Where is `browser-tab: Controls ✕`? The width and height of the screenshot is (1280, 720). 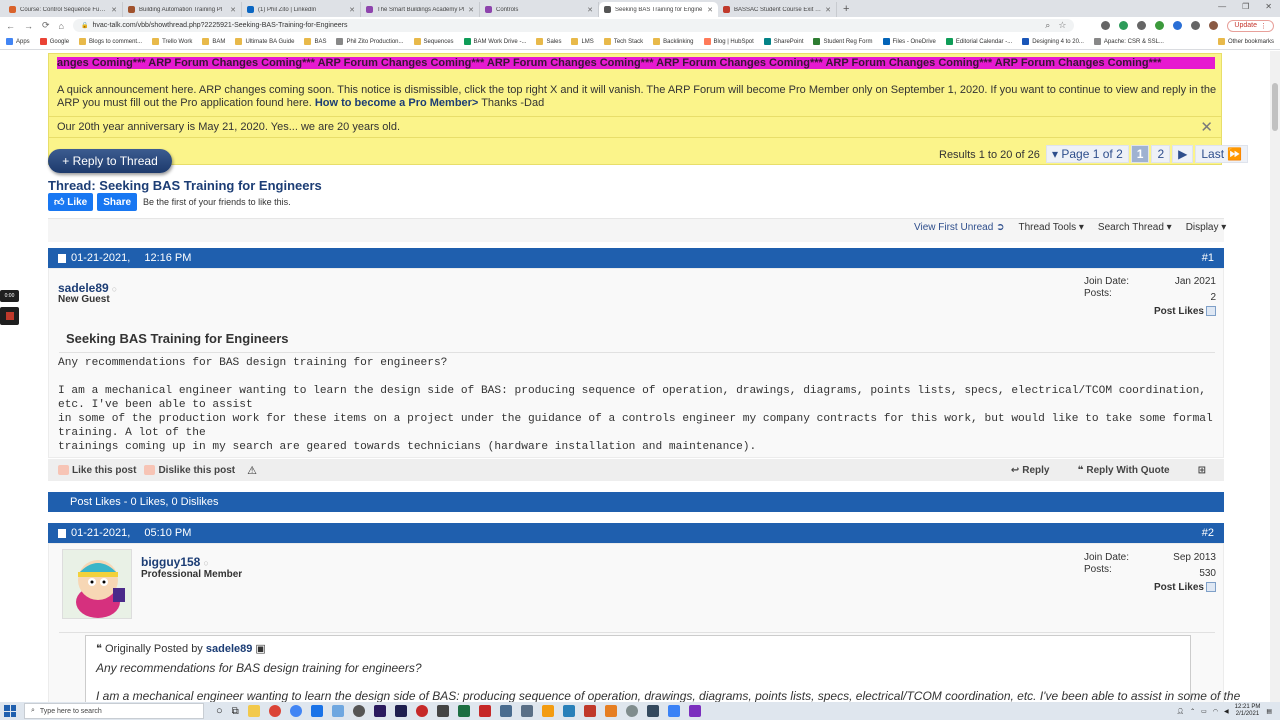
browser-tab: Controls ✕ is located at coordinates (539, 9).